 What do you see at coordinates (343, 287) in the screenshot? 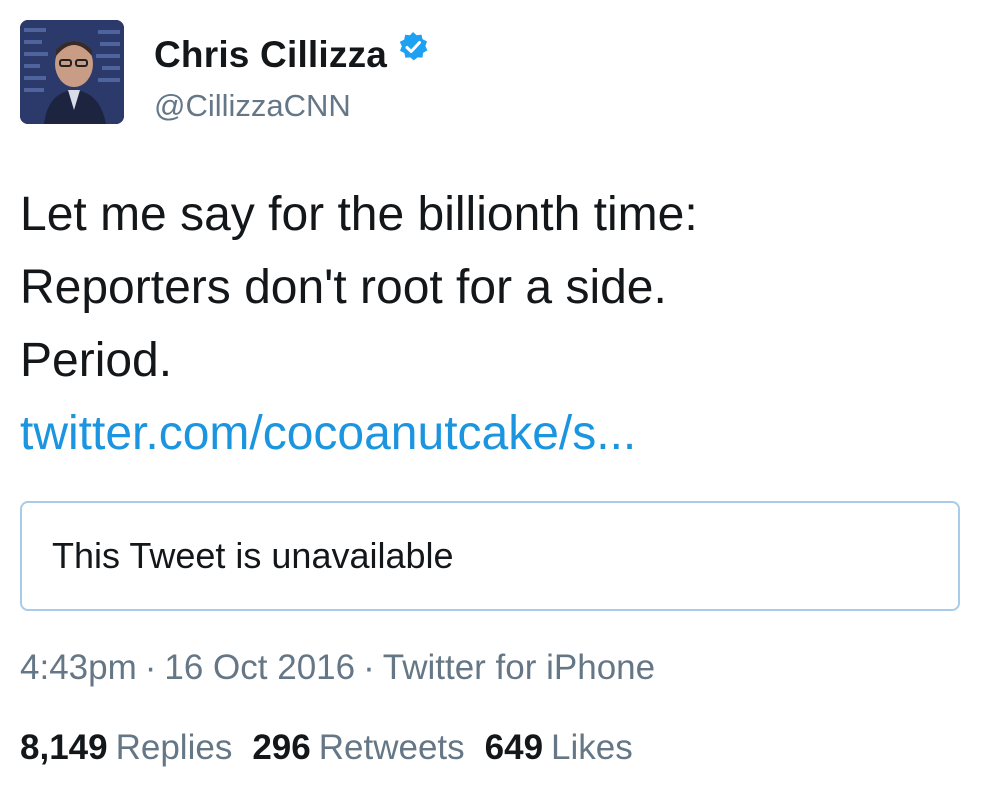
I see `tweet-text-line: Reporters don't root for a side.` at bounding box center [343, 287].